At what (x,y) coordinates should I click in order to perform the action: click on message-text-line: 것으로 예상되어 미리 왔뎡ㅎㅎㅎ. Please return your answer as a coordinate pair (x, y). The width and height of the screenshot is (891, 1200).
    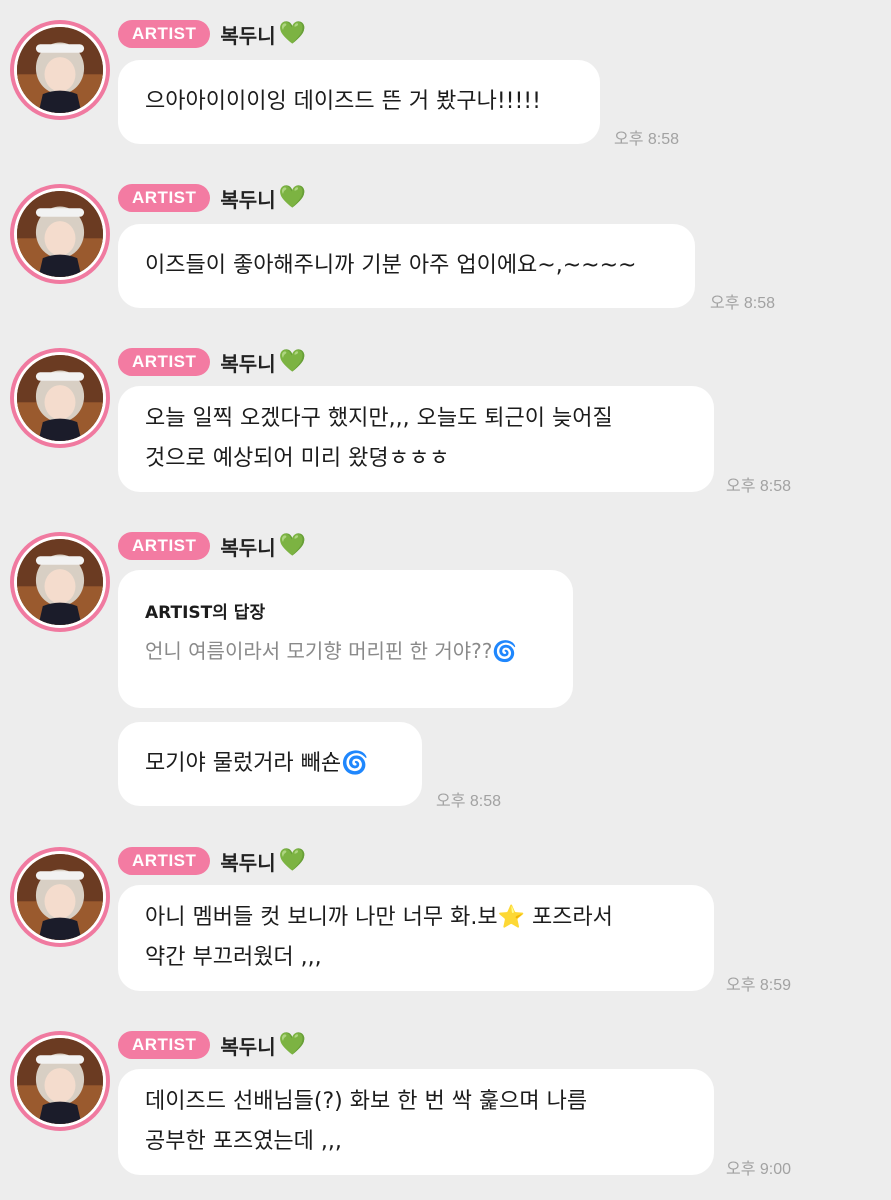
    Looking at the image, I should click on (297, 458).